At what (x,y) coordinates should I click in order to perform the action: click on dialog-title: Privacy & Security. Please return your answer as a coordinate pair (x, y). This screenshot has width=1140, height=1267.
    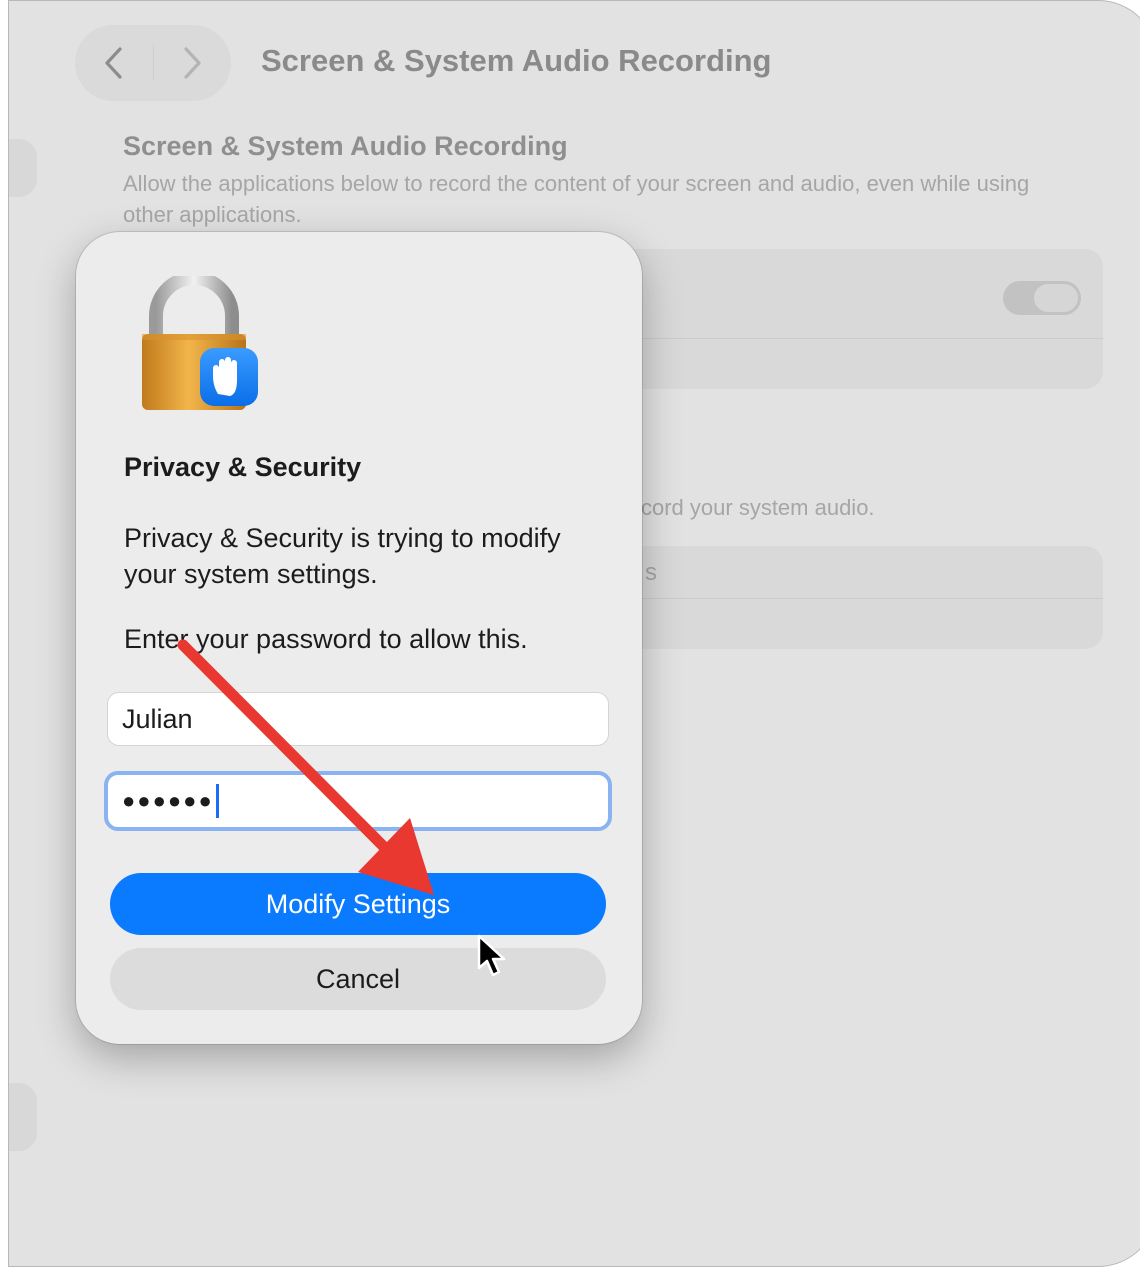
    Looking at the image, I should click on (243, 467).